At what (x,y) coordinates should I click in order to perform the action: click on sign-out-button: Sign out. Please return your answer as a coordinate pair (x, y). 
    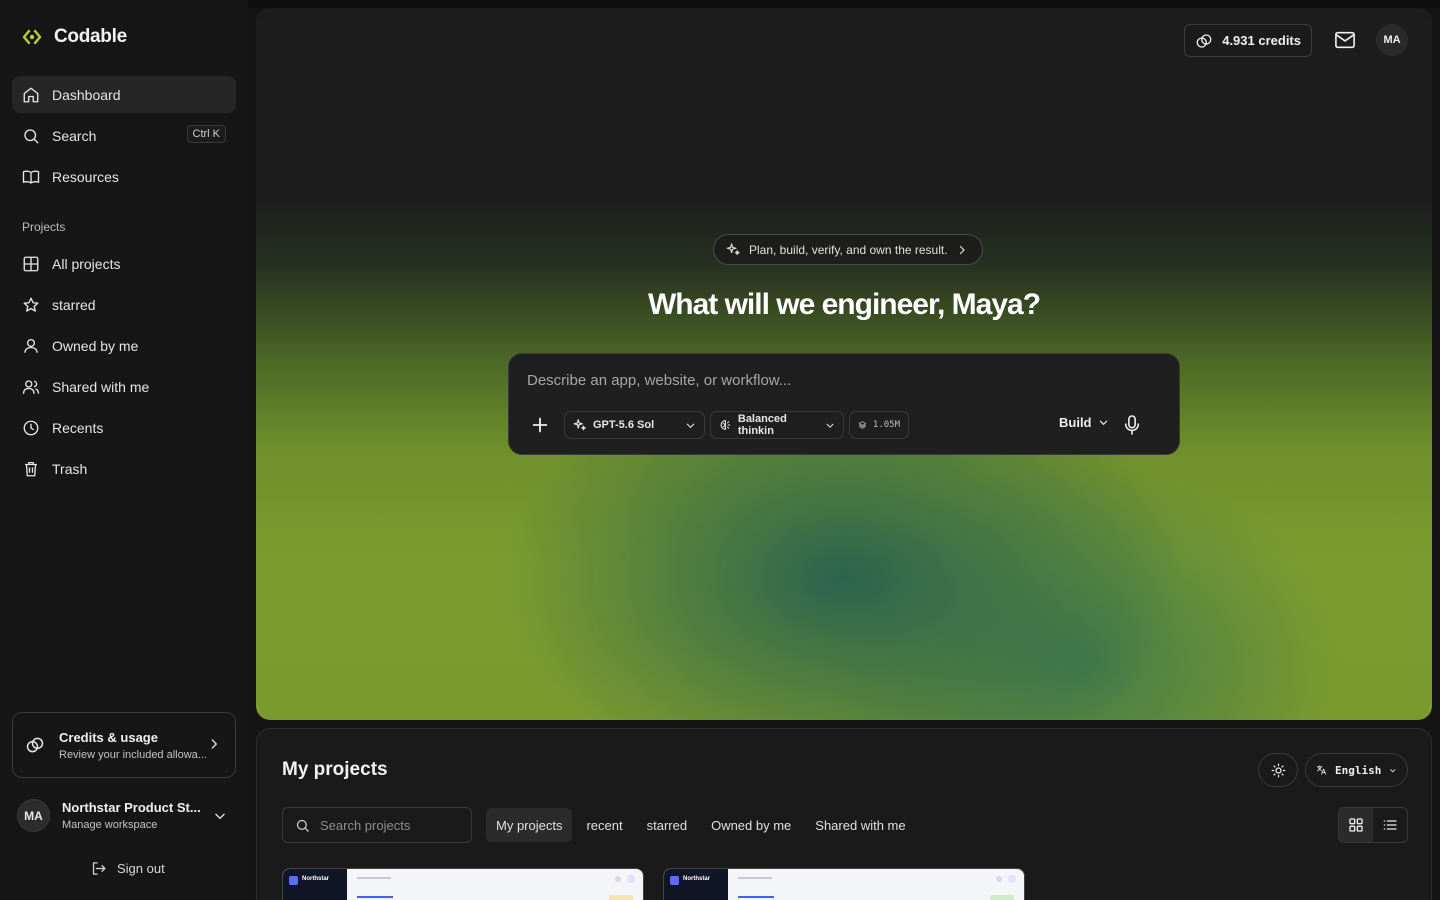
    Looking at the image, I should click on (127, 868).